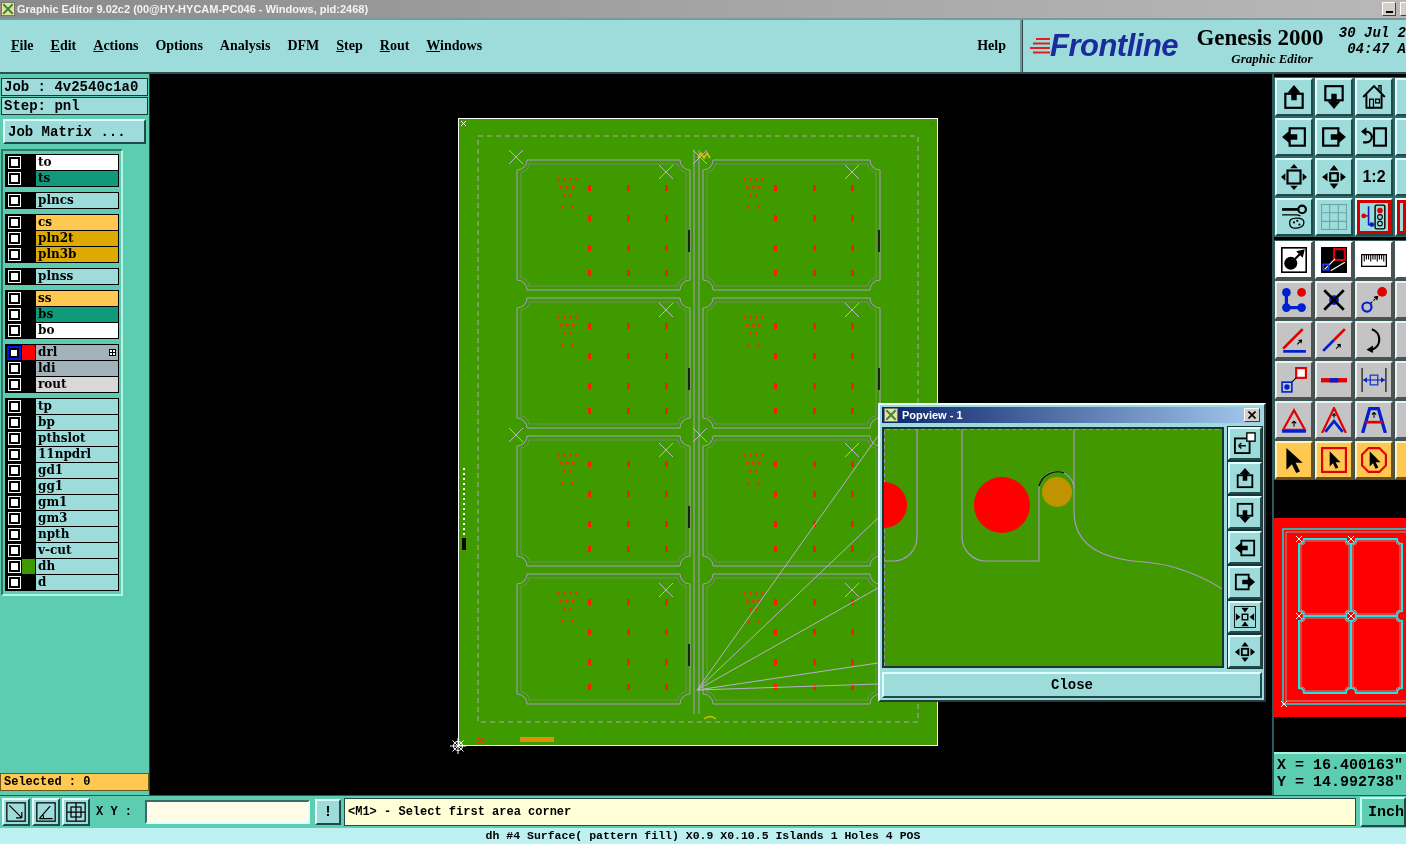  I want to click on maximize-button, so click(1403, 9).